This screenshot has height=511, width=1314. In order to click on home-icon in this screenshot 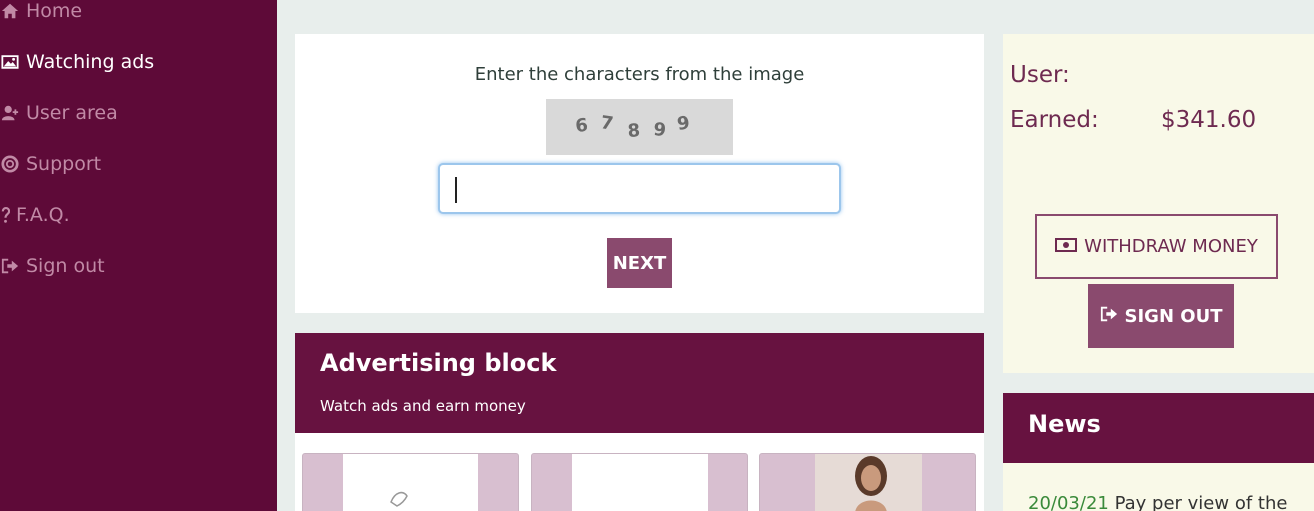, I will do `click(10, 11)`.